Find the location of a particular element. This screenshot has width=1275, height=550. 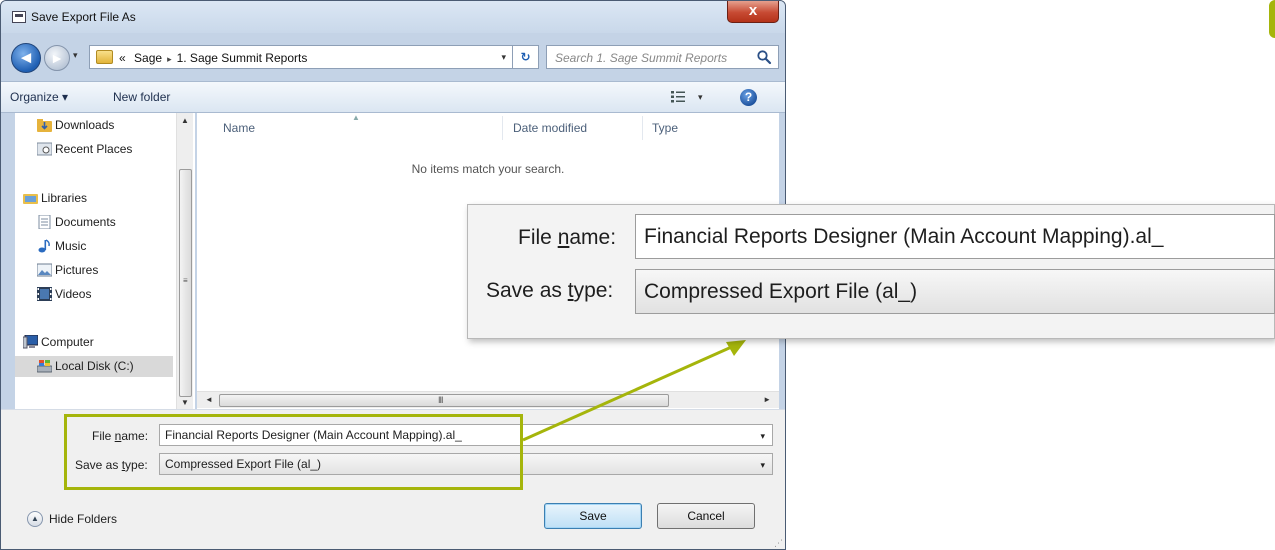

zoomed-save-as-type-select: Compressed Export File (al_) is located at coordinates (955, 291).